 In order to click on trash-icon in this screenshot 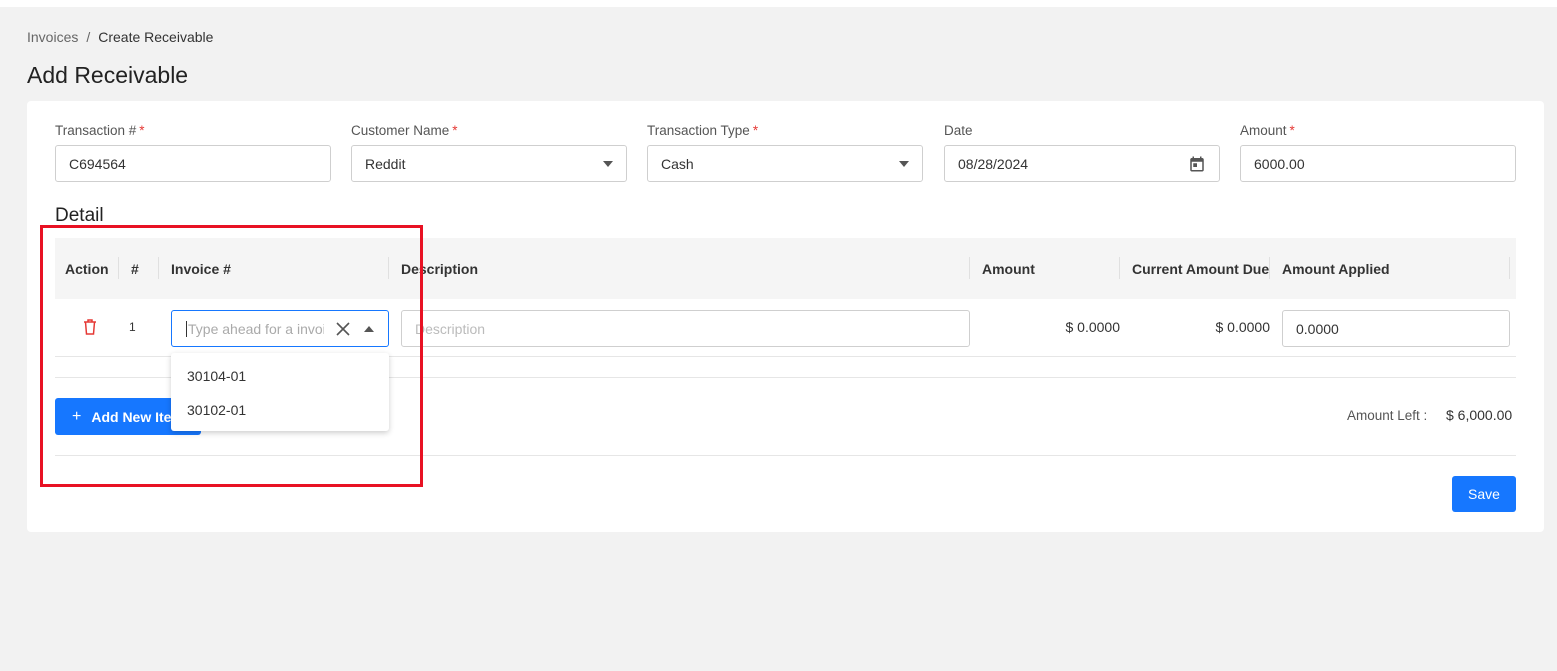, I will do `click(90, 327)`.